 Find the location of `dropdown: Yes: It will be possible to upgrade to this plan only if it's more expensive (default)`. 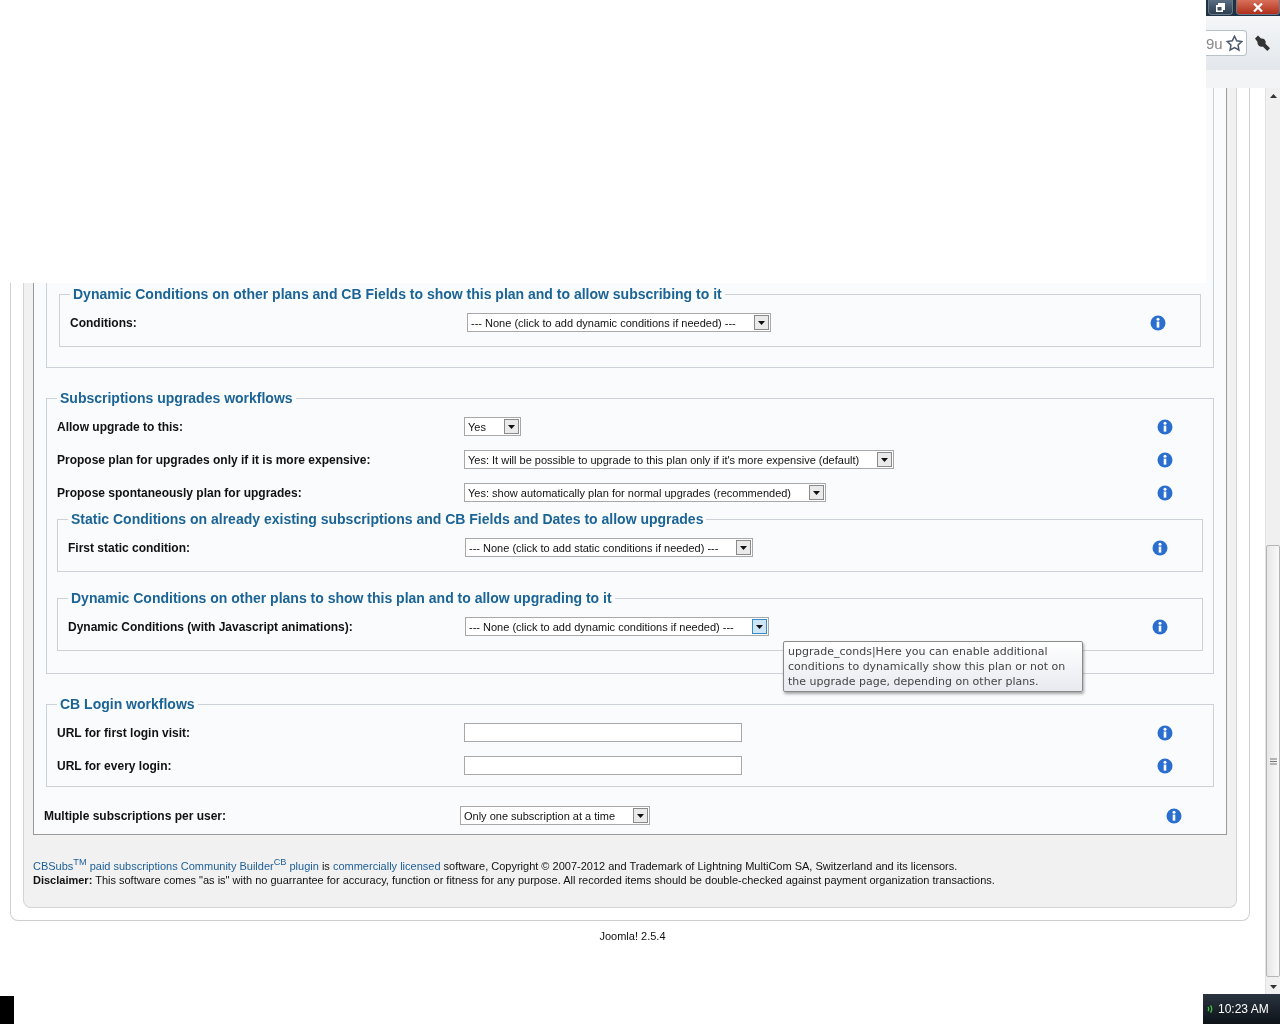

dropdown: Yes: It will be possible to upgrade to this plan only if it's more expensive (default) is located at coordinates (679, 459).